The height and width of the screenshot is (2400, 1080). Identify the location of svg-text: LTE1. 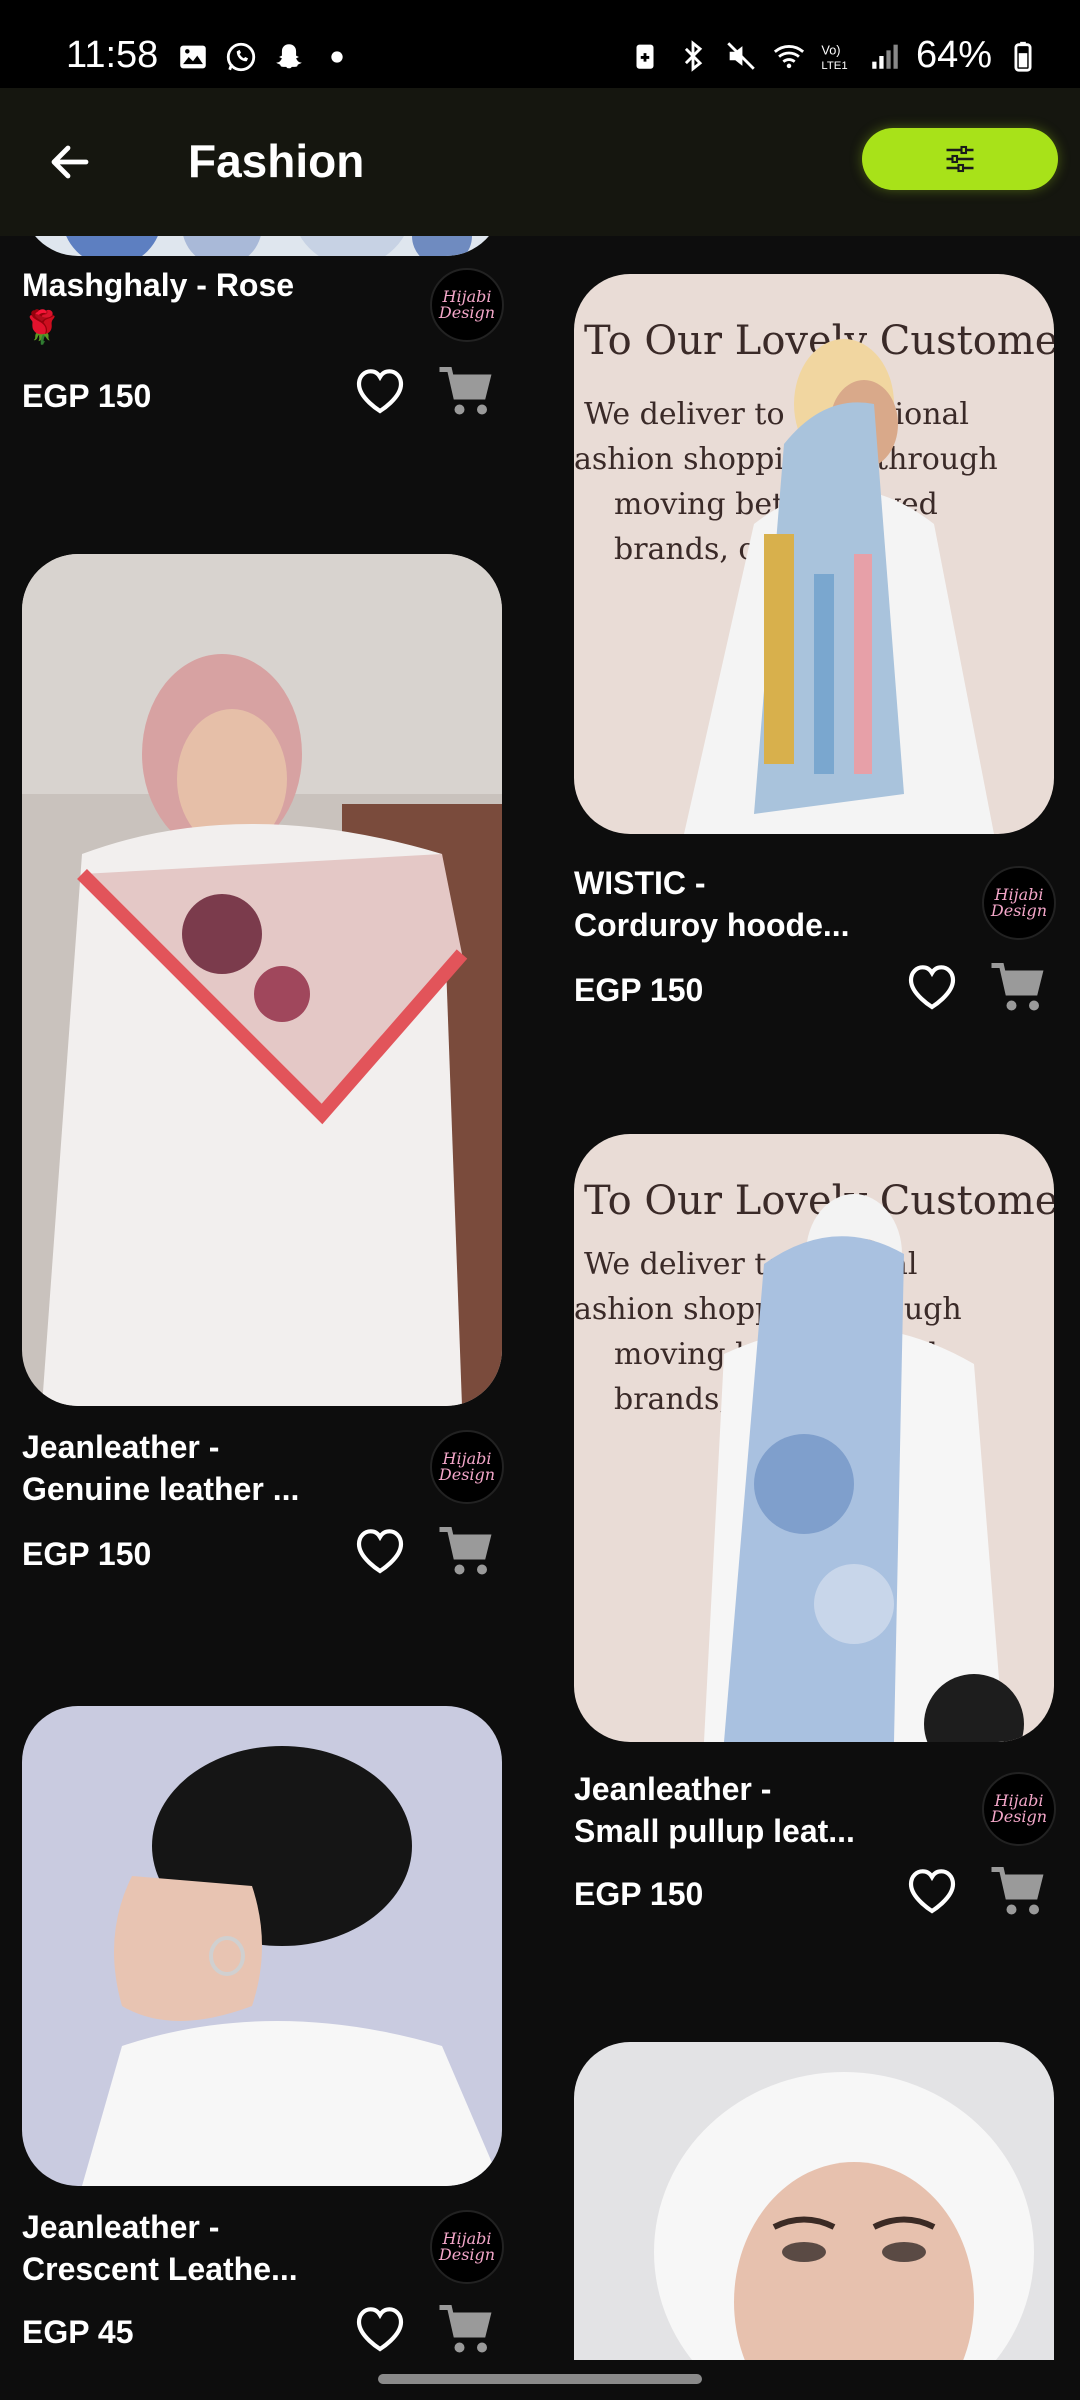
(834, 65).